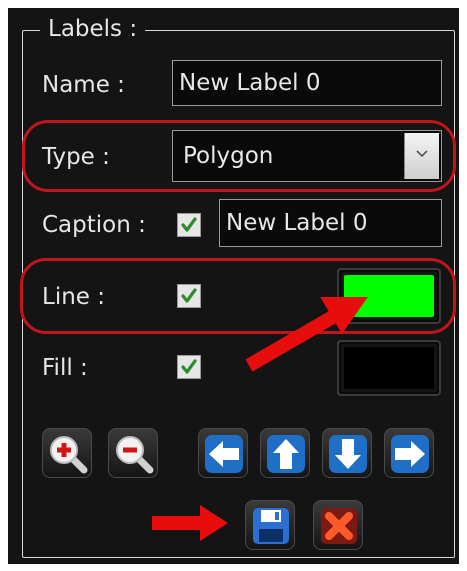 The height and width of the screenshot is (571, 467). Describe the element at coordinates (177, 523) in the screenshot. I see `arrow-to-save-icon` at that location.